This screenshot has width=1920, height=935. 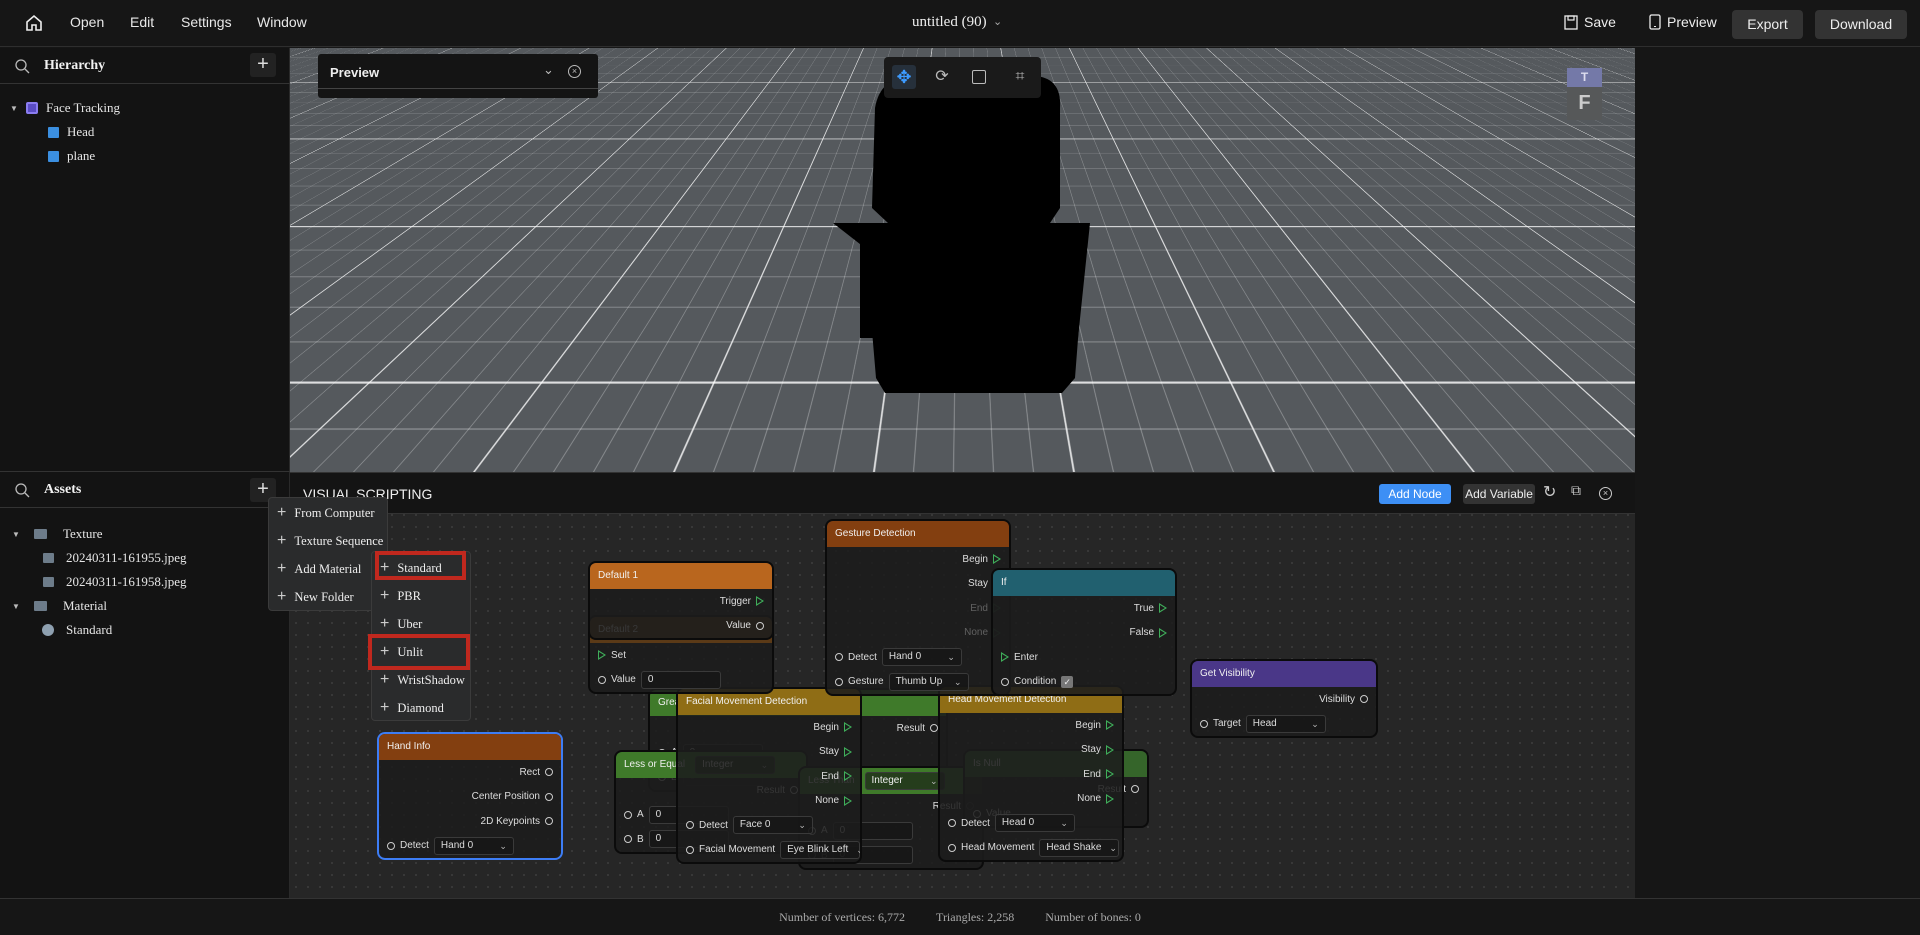 I want to click on add-node-button: Add Node, so click(x=1415, y=494).